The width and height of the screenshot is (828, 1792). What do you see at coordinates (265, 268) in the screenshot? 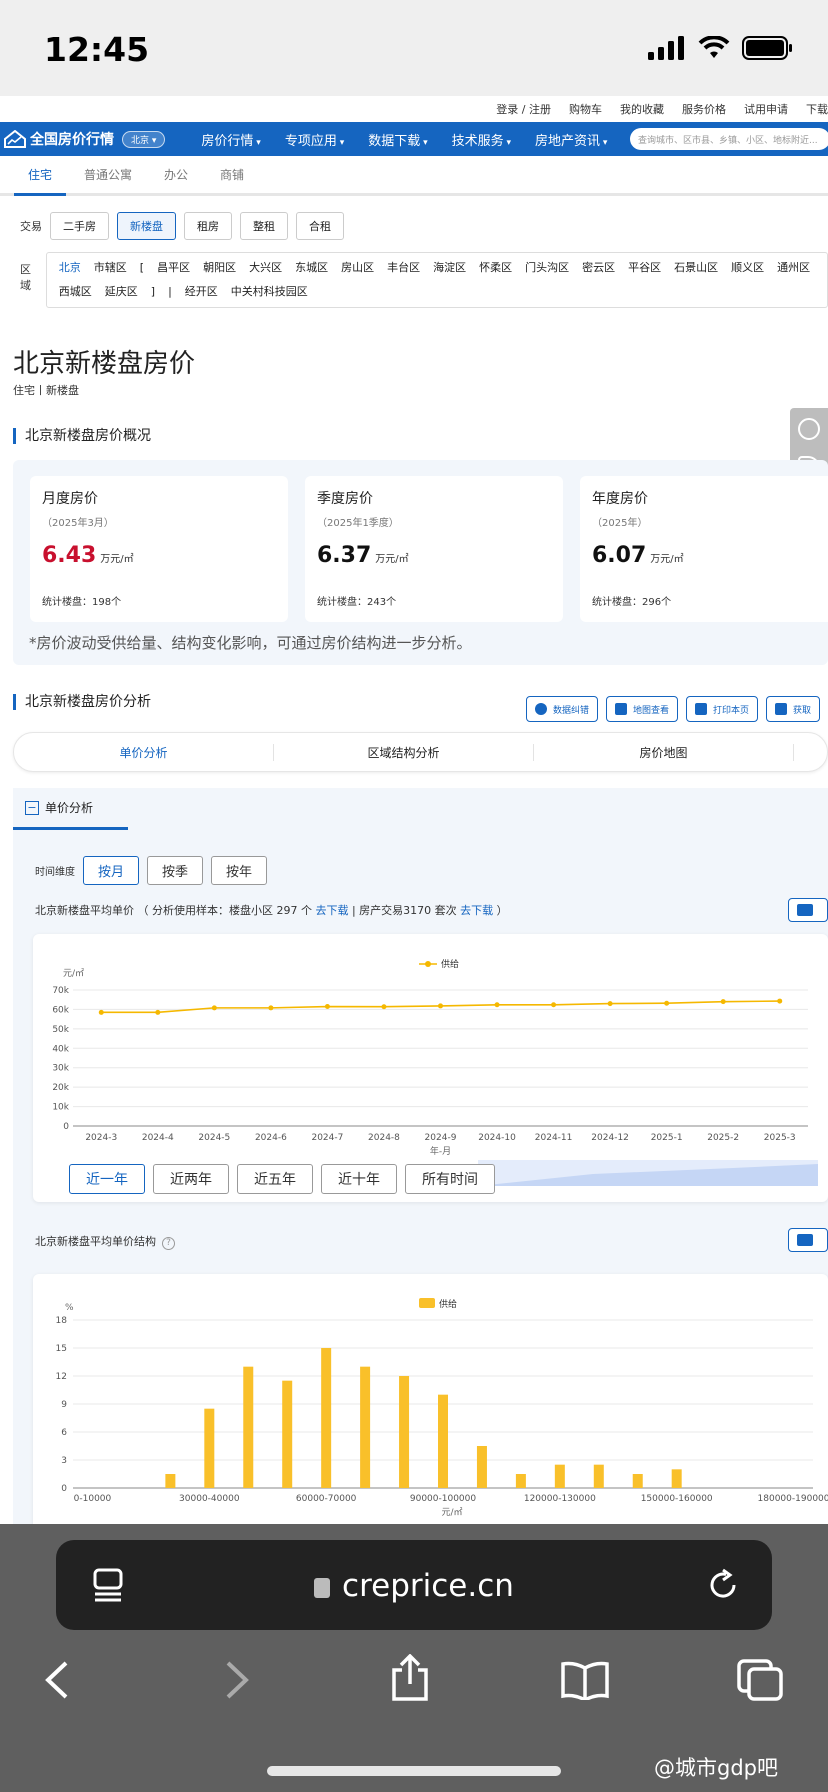
I see `district-item: 大兴区` at bounding box center [265, 268].